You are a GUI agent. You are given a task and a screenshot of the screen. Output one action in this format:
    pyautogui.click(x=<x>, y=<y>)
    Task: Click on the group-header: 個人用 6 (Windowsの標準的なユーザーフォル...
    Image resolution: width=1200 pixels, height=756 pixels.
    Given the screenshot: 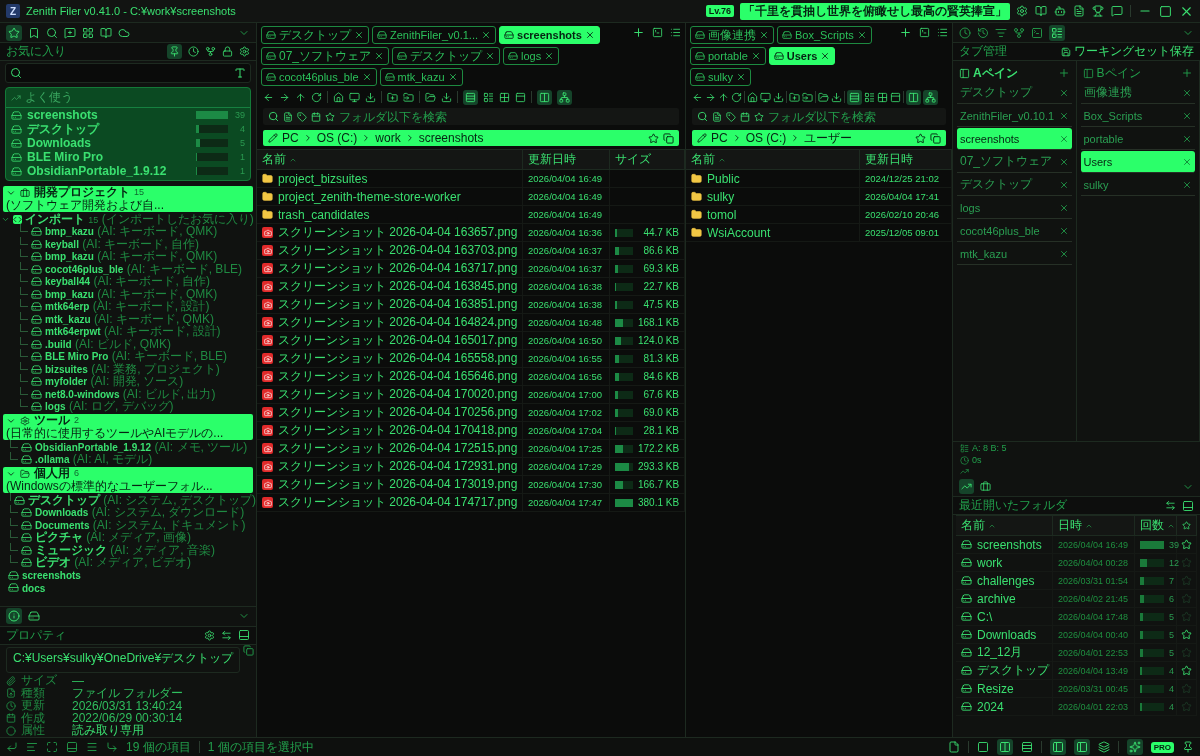 What is the action you would take?
    pyautogui.click(x=128, y=480)
    